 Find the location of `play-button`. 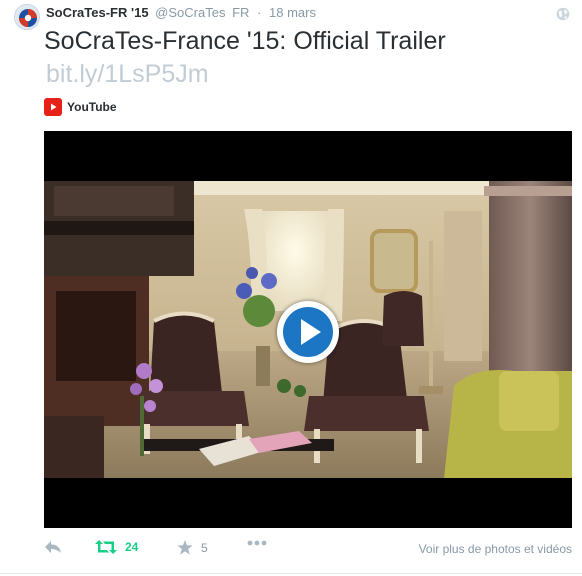

play-button is located at coordinates (308, 332).